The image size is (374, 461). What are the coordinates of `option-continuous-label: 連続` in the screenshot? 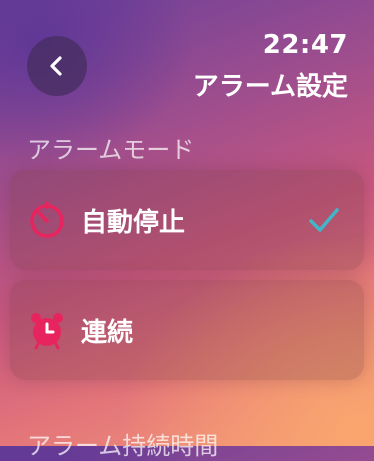 It's located at (107, 332).